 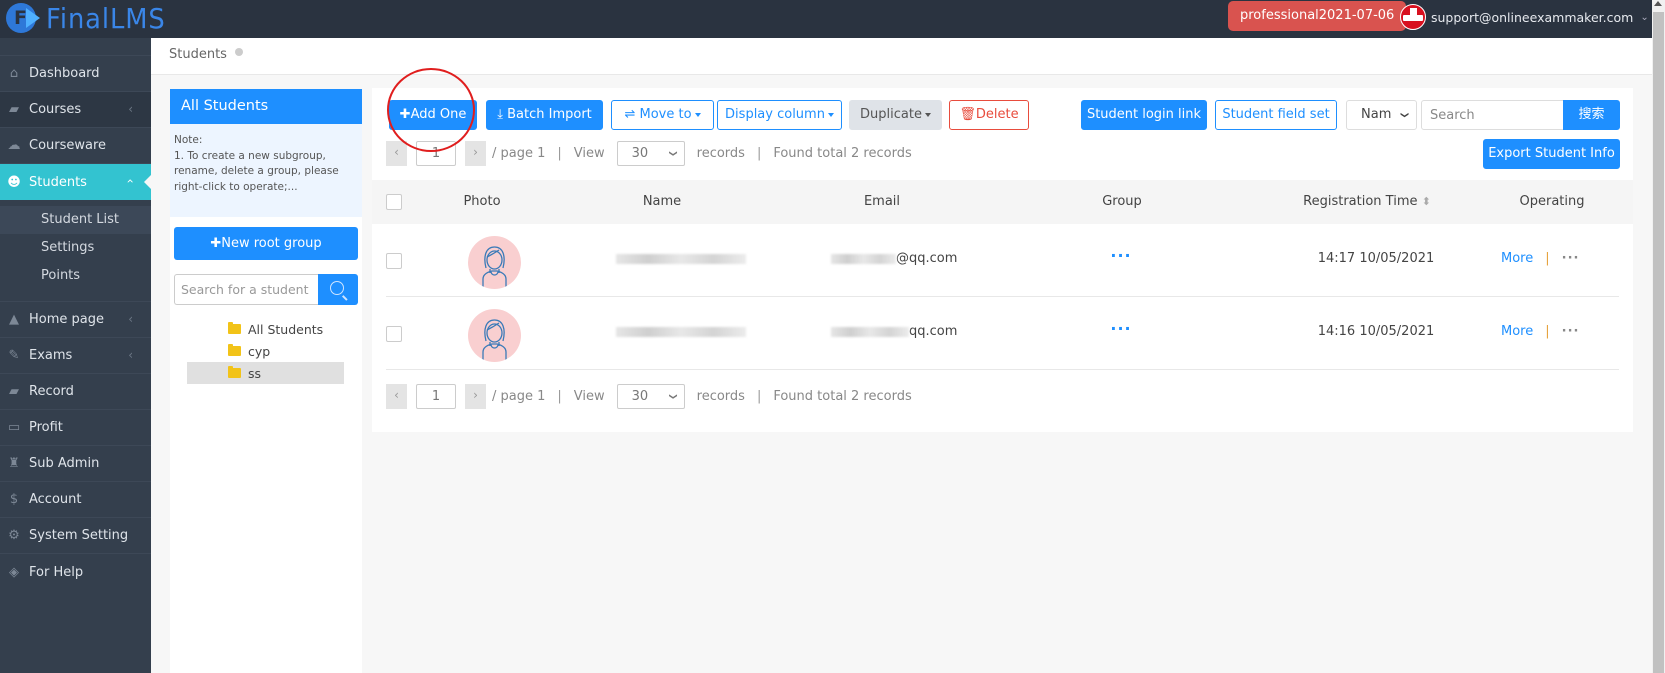 I want to click on users-icon: ☻, so click(x=14, y=182).